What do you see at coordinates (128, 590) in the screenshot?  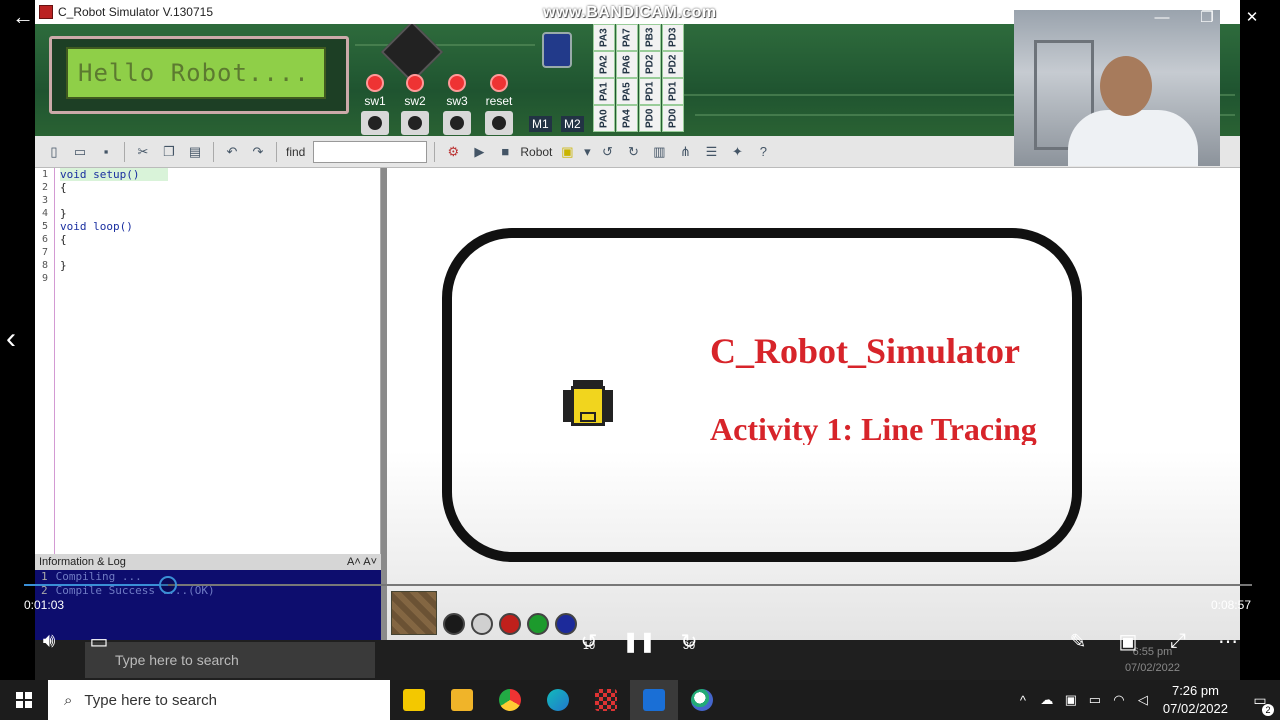 I see `log-line: 2 Compile Success ....(OK)` at bounding box center [128, 590].